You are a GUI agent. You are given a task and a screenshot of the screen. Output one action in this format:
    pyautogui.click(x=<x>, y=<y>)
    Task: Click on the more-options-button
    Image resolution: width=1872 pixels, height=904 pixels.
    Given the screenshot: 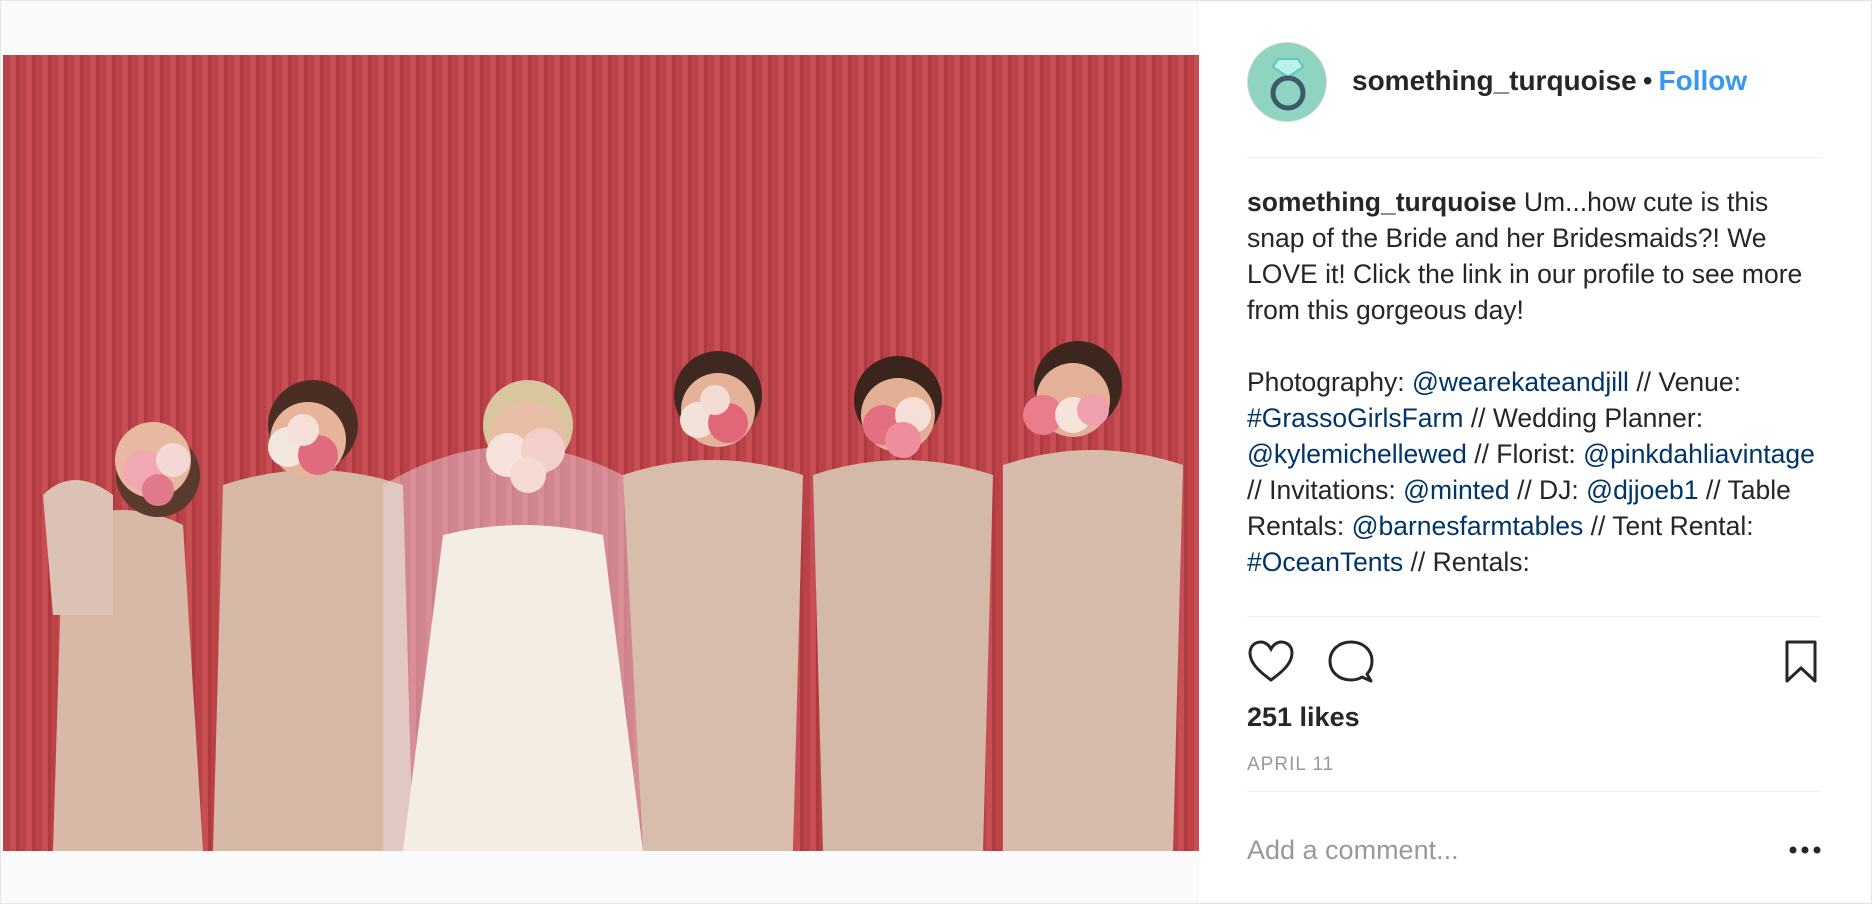 What is the action you would take?
    pyautogui.click(x=1805, y=850)
    